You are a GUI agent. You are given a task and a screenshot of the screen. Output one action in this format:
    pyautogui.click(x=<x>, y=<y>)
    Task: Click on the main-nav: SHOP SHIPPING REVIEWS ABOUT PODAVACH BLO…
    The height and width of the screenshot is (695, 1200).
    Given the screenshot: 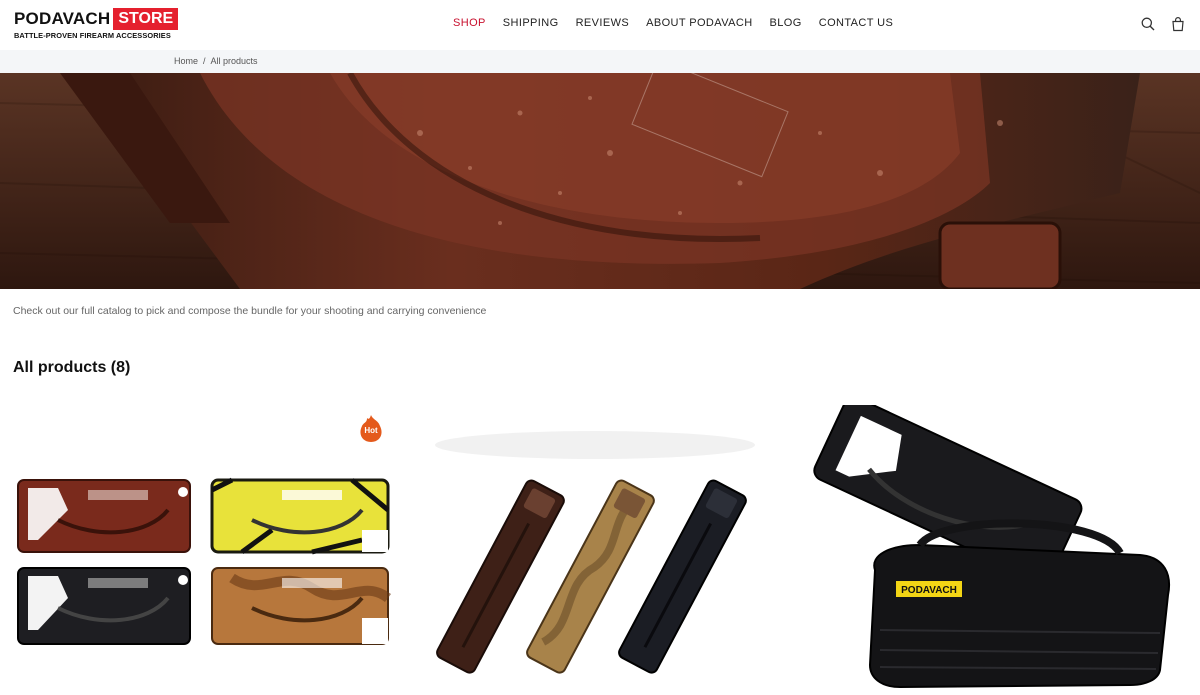 What is the action you would take?
    pyautogui.click(x=673, y=23)
    